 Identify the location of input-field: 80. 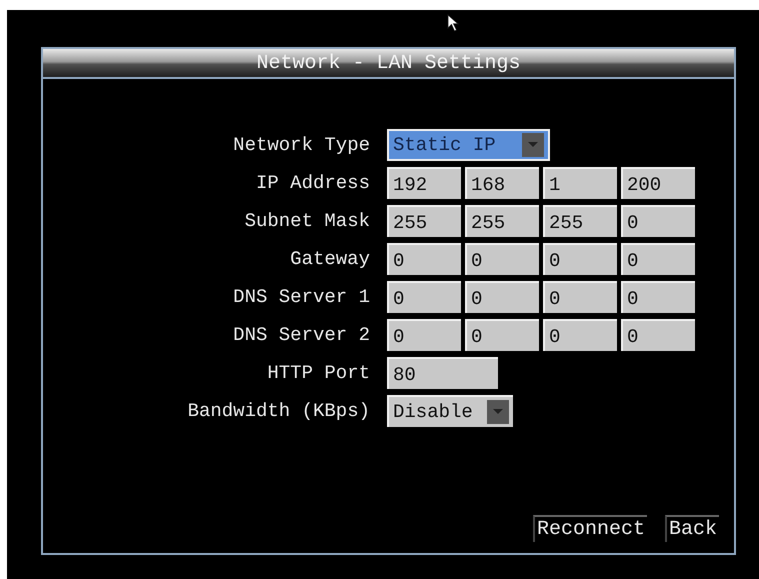
(442, 373).